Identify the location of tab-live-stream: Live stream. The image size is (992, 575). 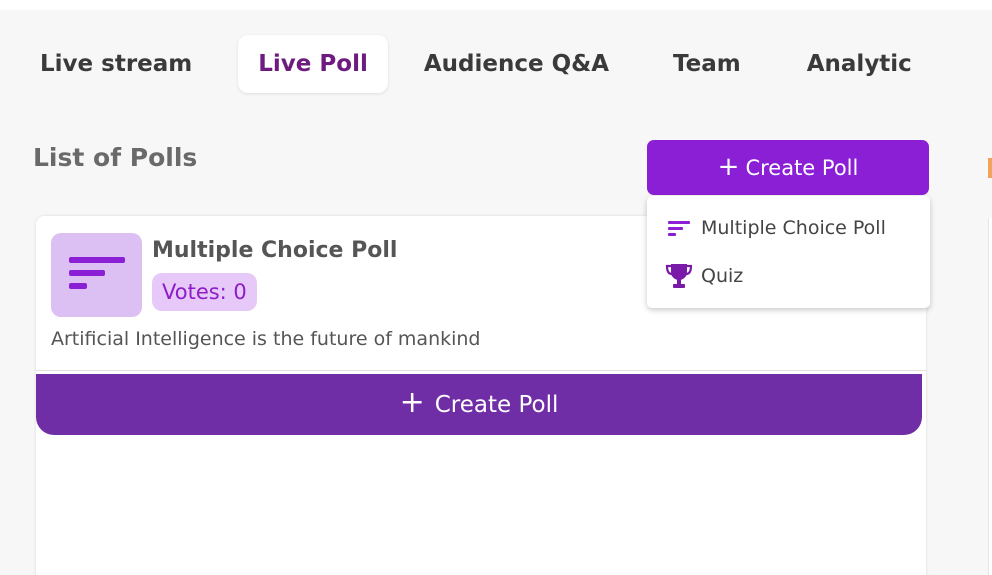
(116, 64).